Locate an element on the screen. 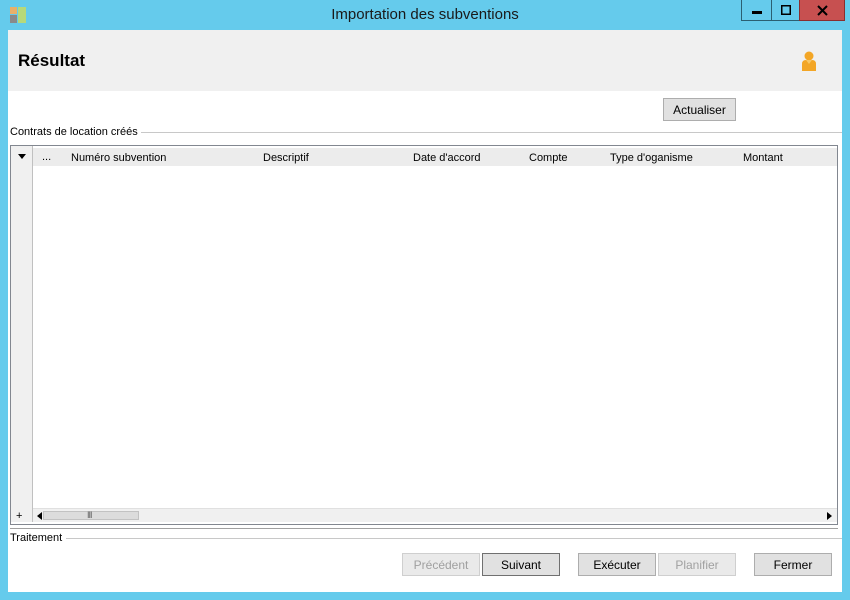 The height and width of the screenshot is (600, 850). scroll-grip-icon: III is located at coordinates (89, 515).